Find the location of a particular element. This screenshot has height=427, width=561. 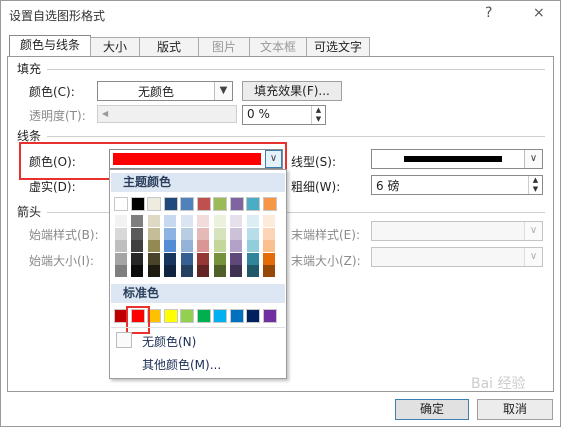

tab-colors-lines: 颜色与线条 is located at coordinates (50, 46).